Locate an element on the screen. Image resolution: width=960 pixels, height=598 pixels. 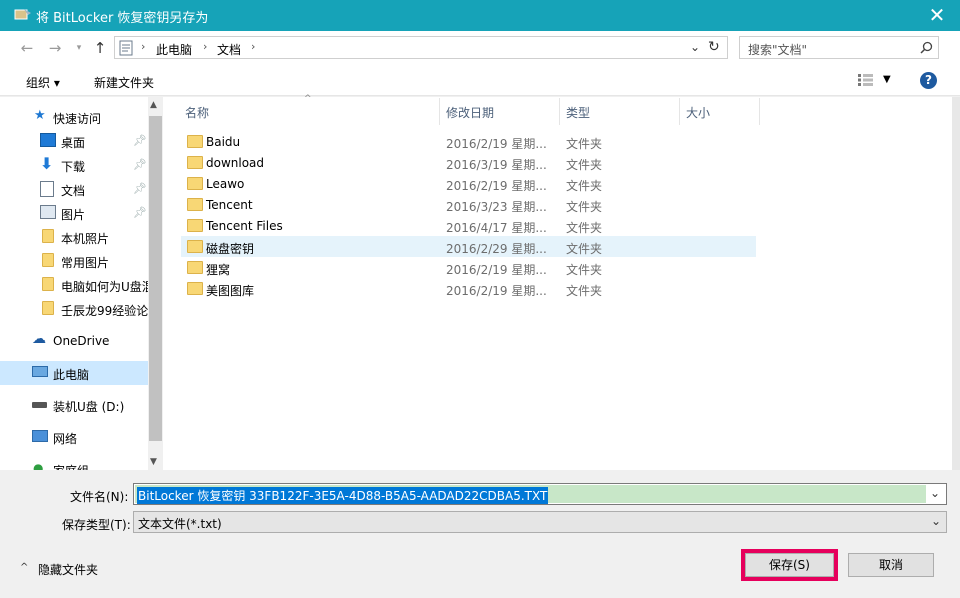
nav-item-label: 网络 is located at coordinates (65, 439).